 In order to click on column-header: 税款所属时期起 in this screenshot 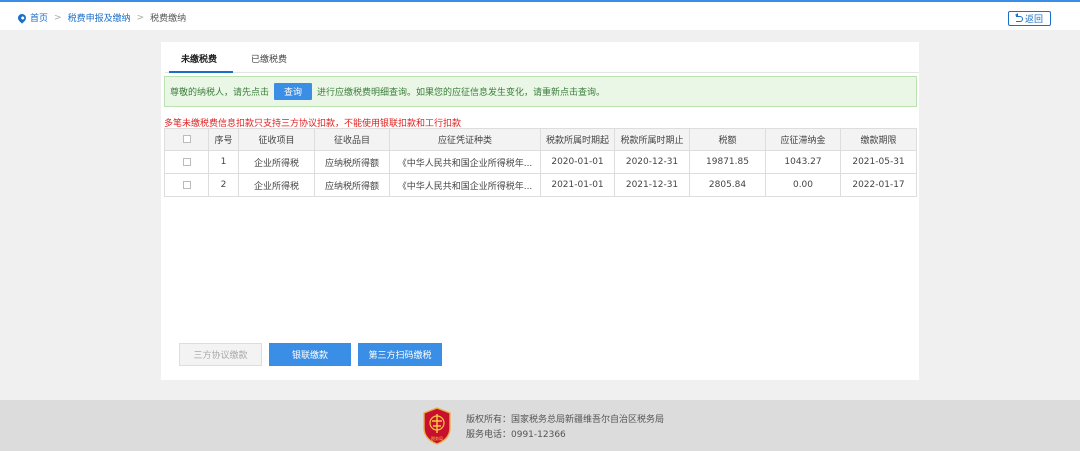, I will do `click(577, 139)`.